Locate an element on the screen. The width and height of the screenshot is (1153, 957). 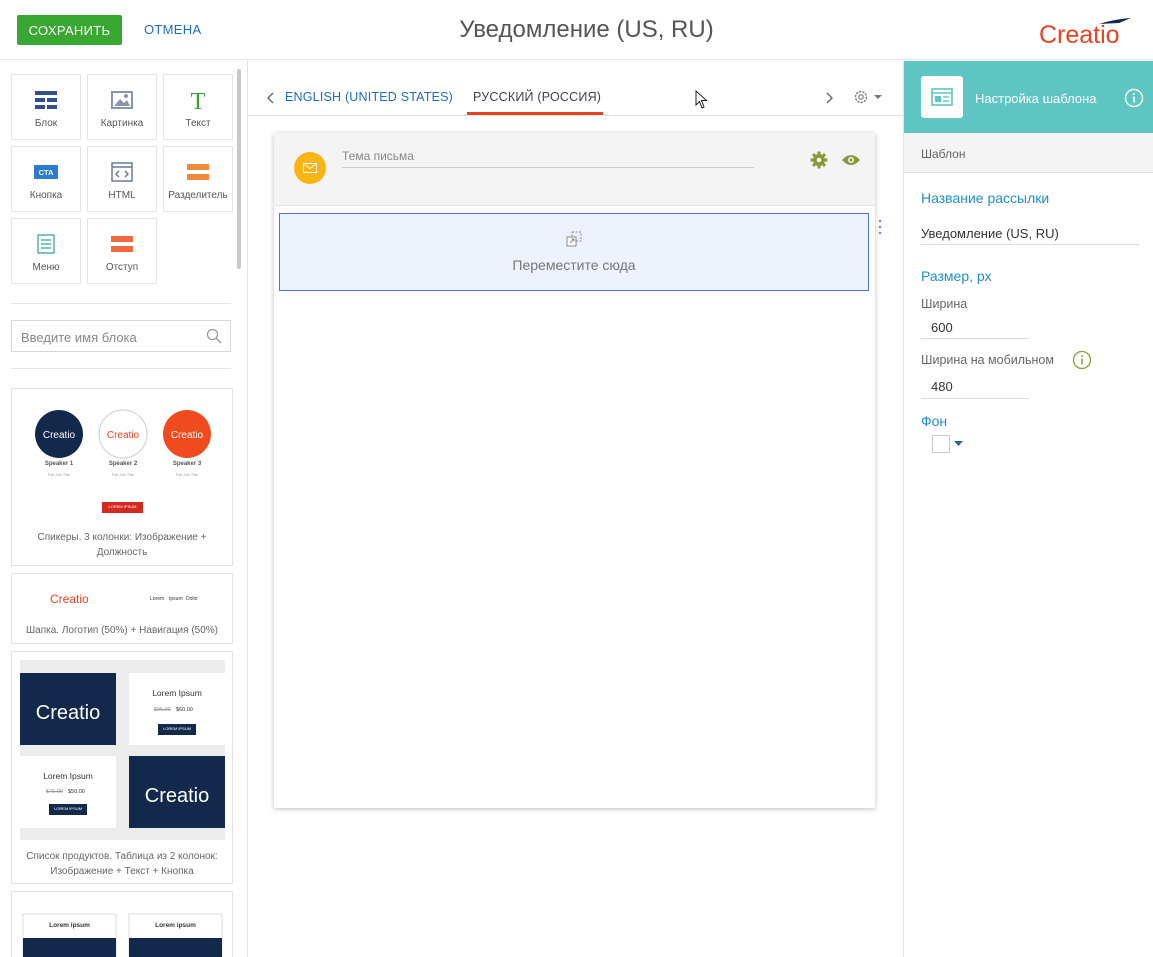
tool-label: Разделитель is located at coordinates (198, 195).